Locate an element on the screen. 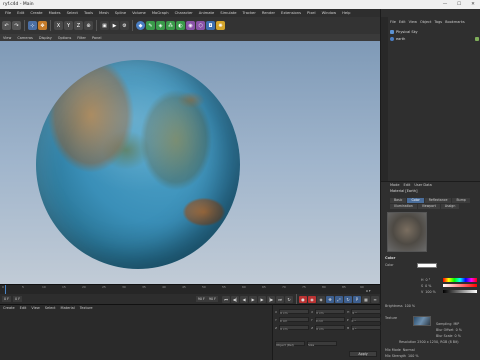 This screenshot has height=360, width=480. viewport-menu-options: Options is located at coordinates (65, 38).